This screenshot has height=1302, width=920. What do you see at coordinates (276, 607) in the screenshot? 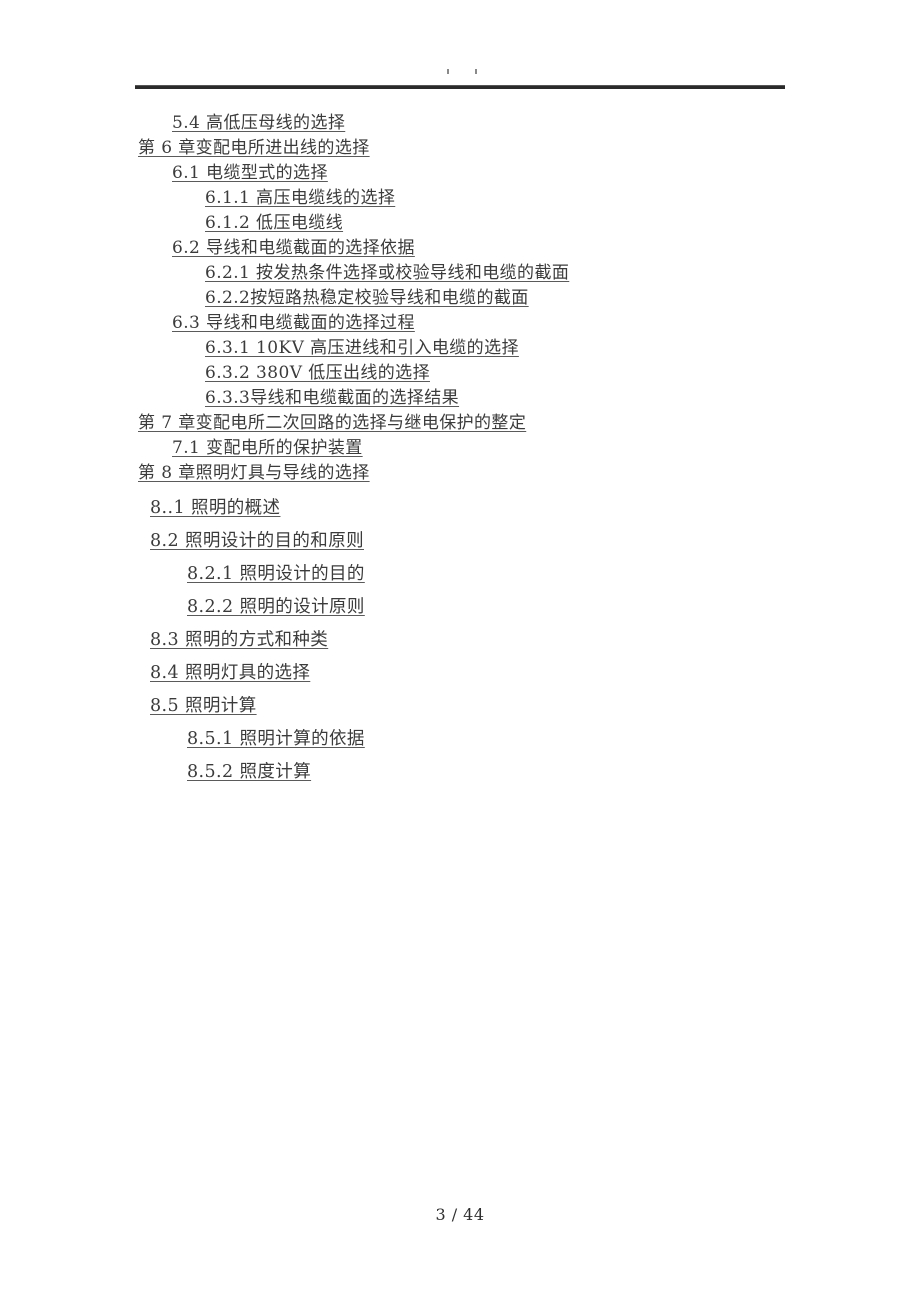
I see `toc-entry: 8.2.2 照明的设计原则` at bounding box center [276, 607].